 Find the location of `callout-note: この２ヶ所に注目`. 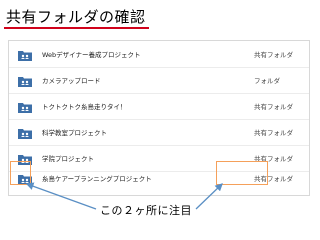

callout-note: この２ヶ所に注目 is located at coordinates (146, 210).